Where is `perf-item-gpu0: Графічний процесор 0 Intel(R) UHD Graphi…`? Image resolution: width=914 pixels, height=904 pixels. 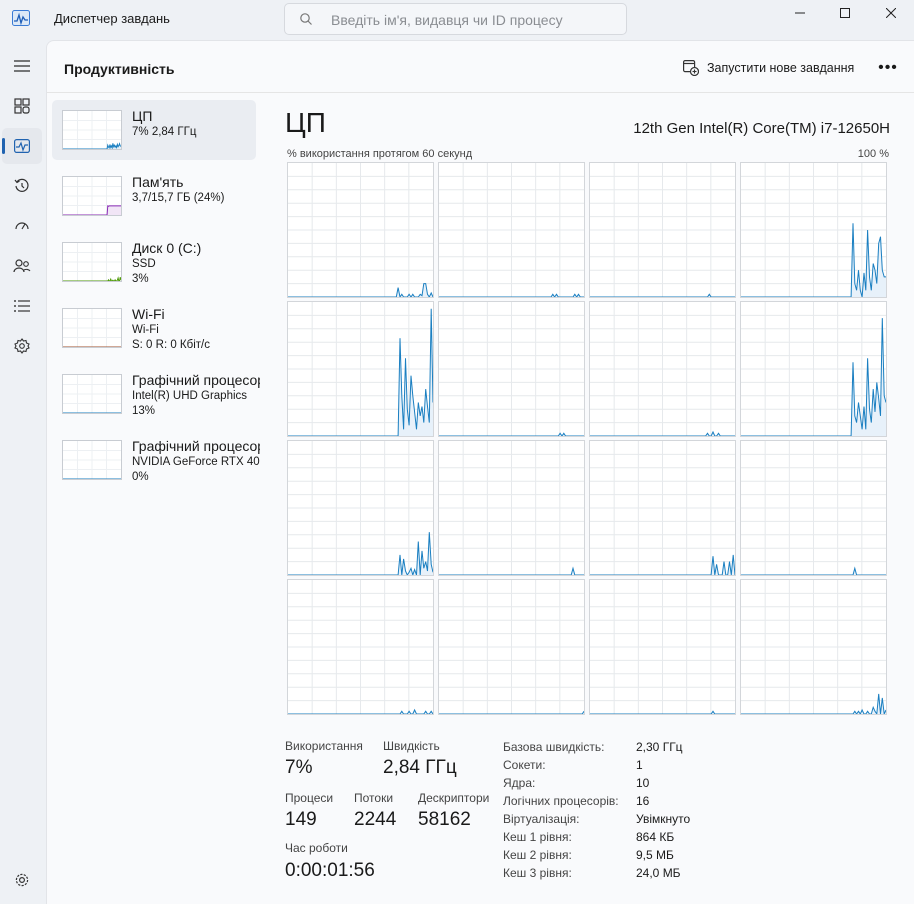 perf-item-gpu0: Графічний процесор 0 Intel(R) UHD Graphi… is located at coordinates (156, 394).